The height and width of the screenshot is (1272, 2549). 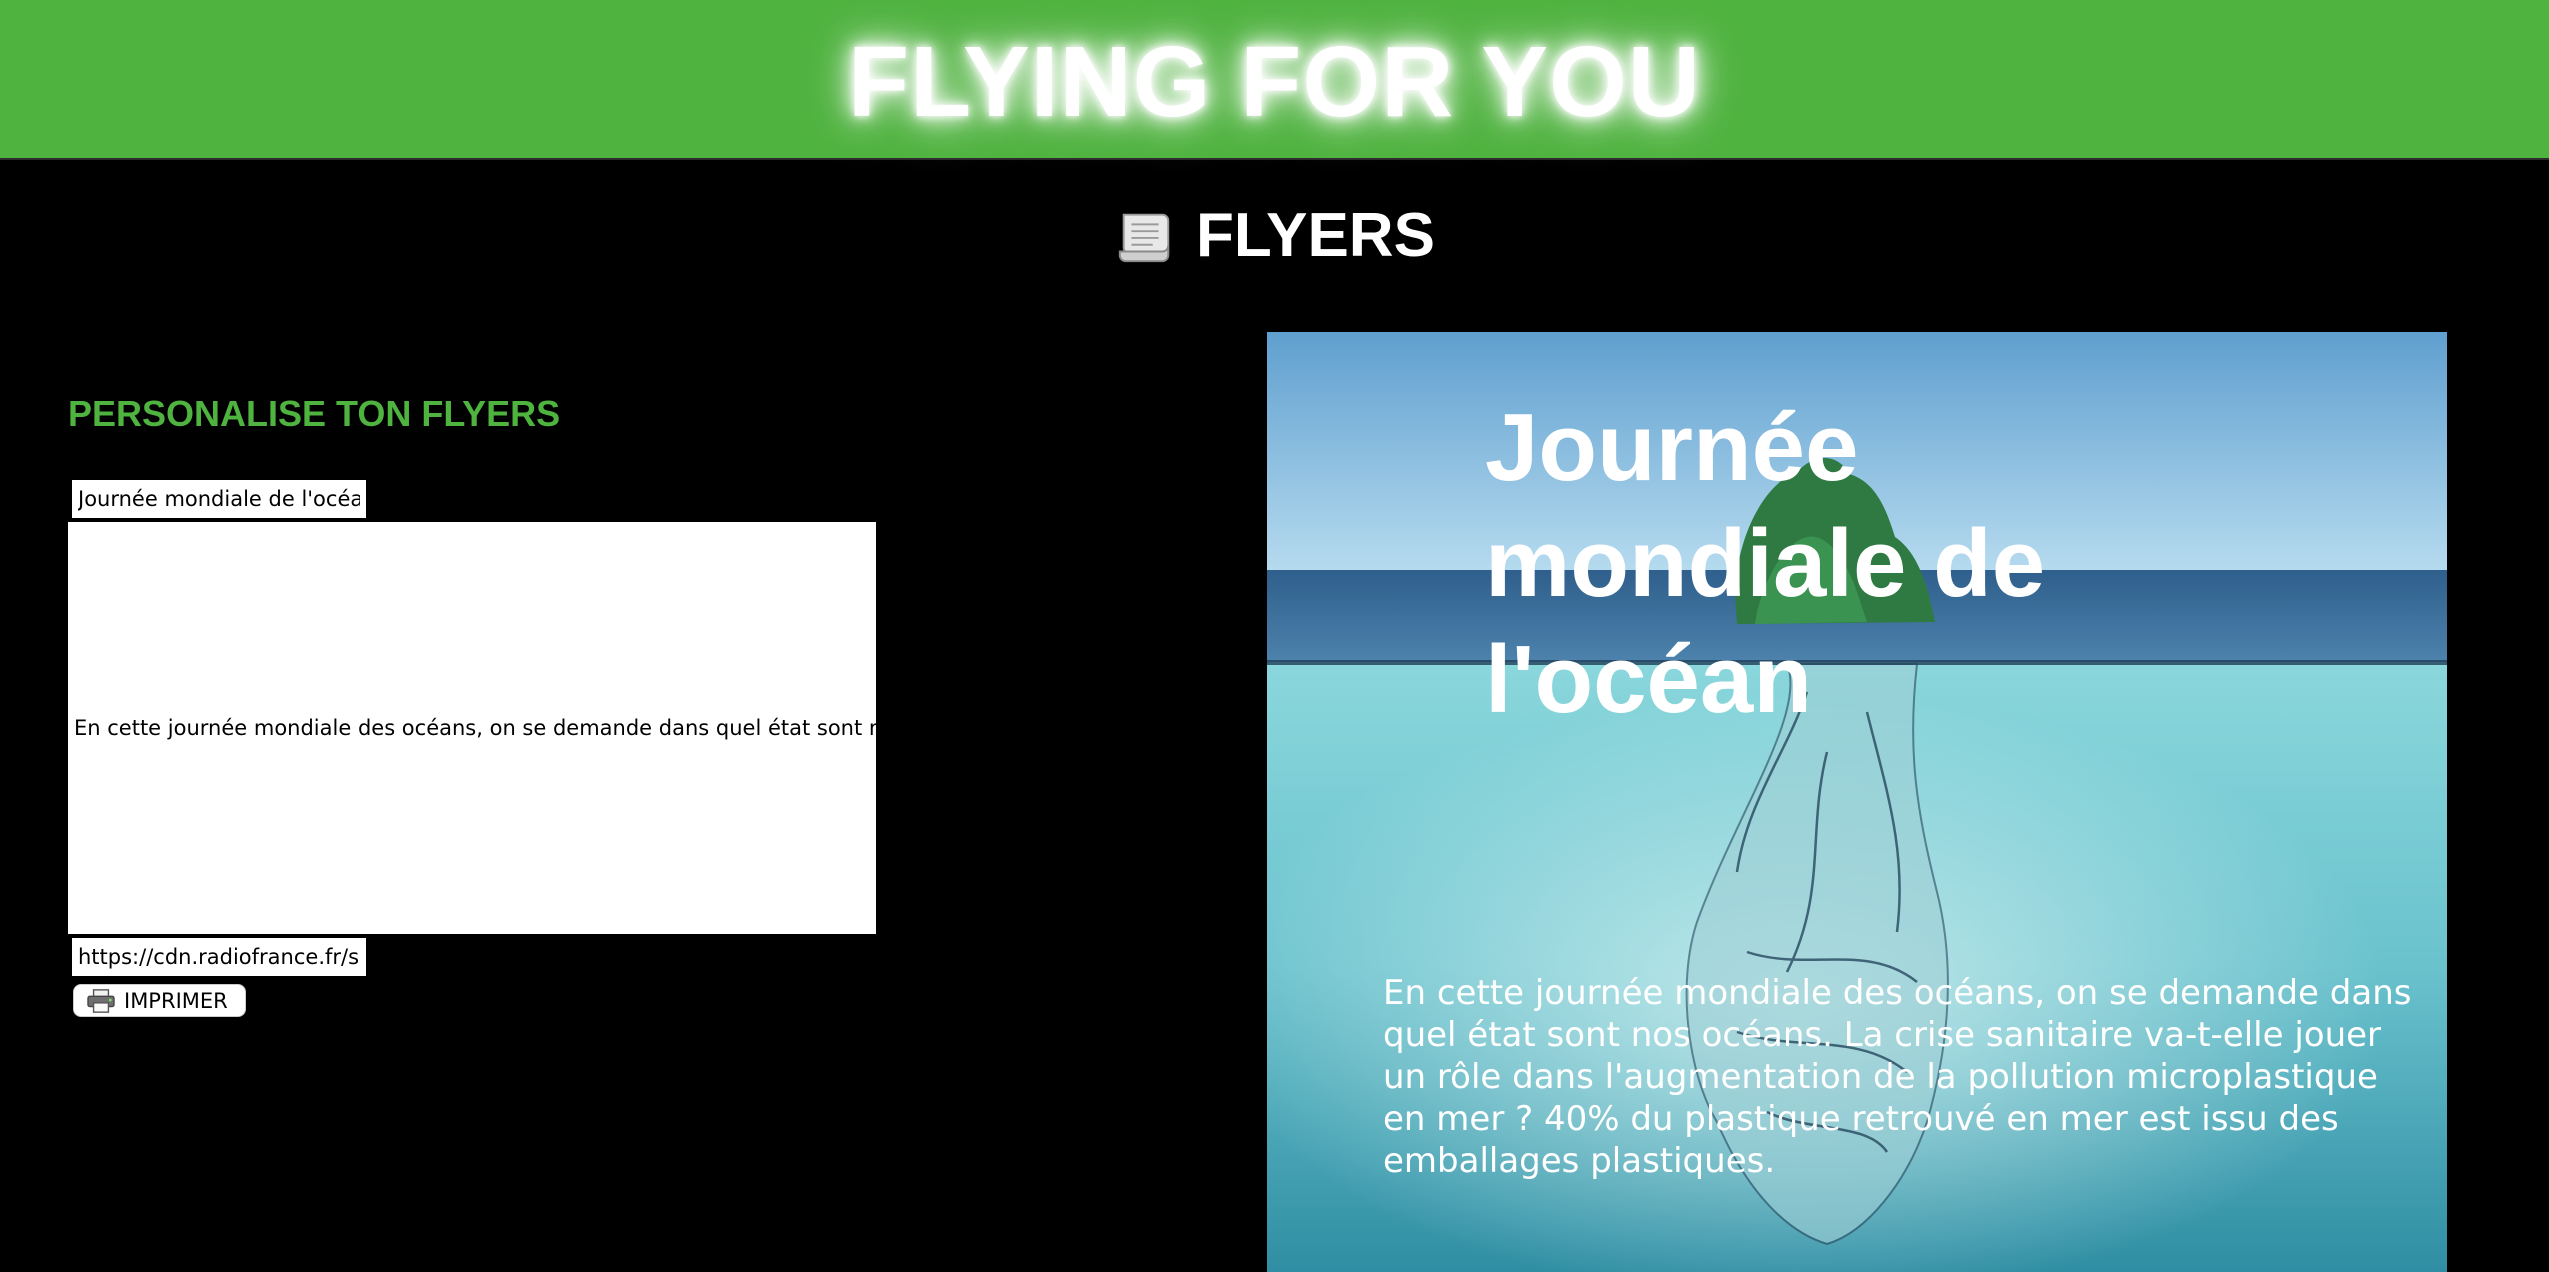 I want to click on image-url-input, so click(x=219, y=957).